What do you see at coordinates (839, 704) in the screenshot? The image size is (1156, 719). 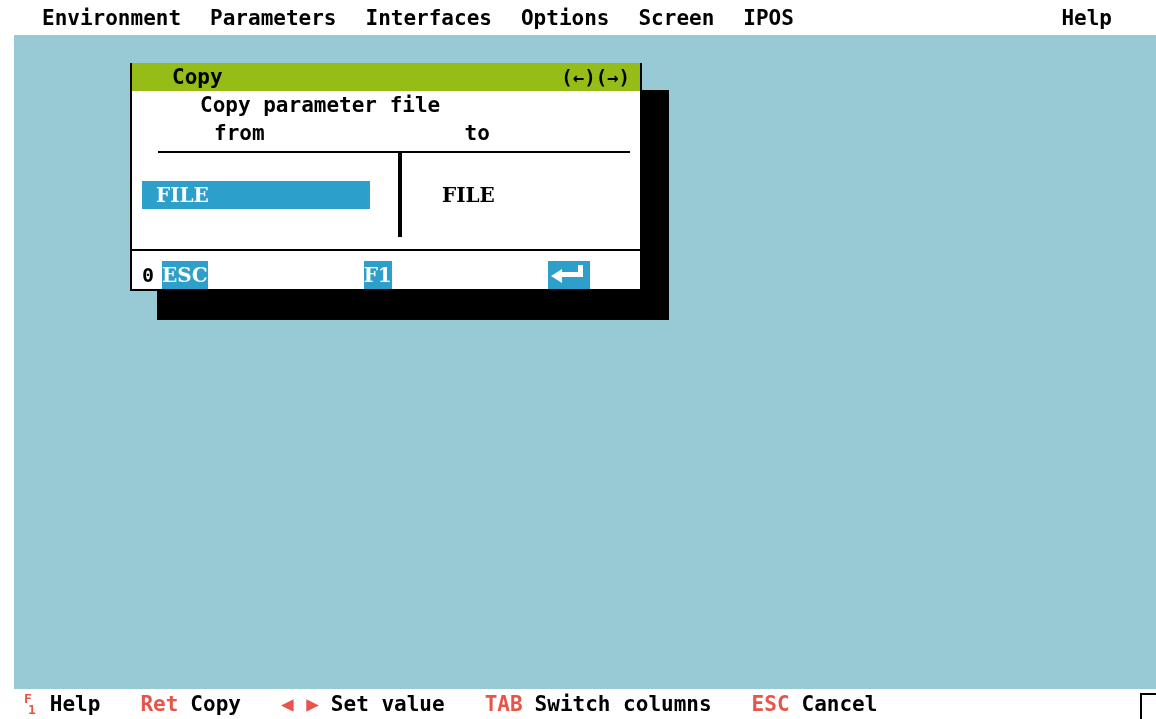 I see `key-action: Cancel` at bounding box center [839, 704].